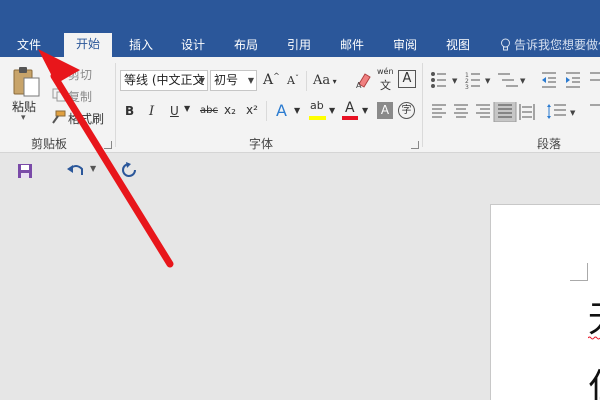 This screenshot has height=400, width=600. I want to click on tab-insert: 插入, so click(141, 46).